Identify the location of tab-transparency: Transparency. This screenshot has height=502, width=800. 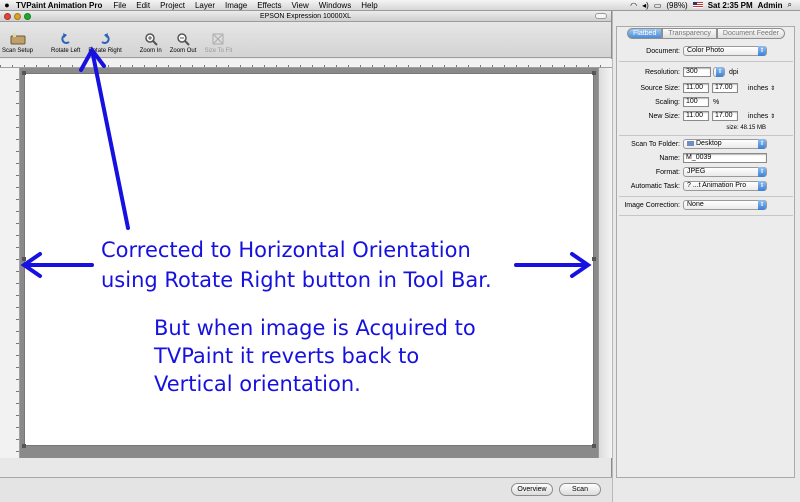
(689, 33).